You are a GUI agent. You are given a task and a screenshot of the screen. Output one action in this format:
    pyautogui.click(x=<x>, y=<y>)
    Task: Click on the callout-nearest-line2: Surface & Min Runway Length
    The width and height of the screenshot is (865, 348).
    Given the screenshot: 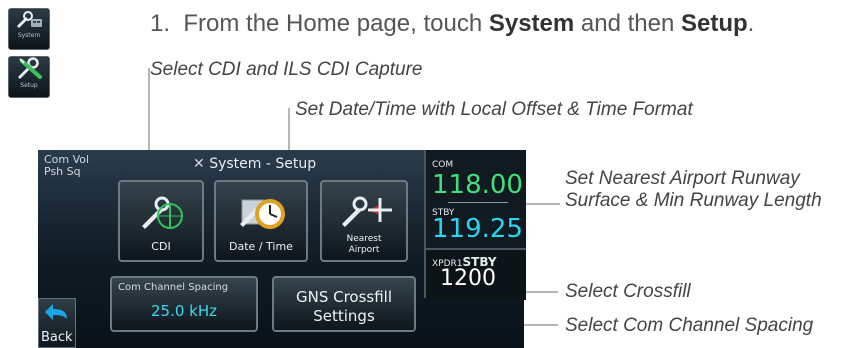 What is the action you would take?
    pyautogui.click(x=693, y=200)
    